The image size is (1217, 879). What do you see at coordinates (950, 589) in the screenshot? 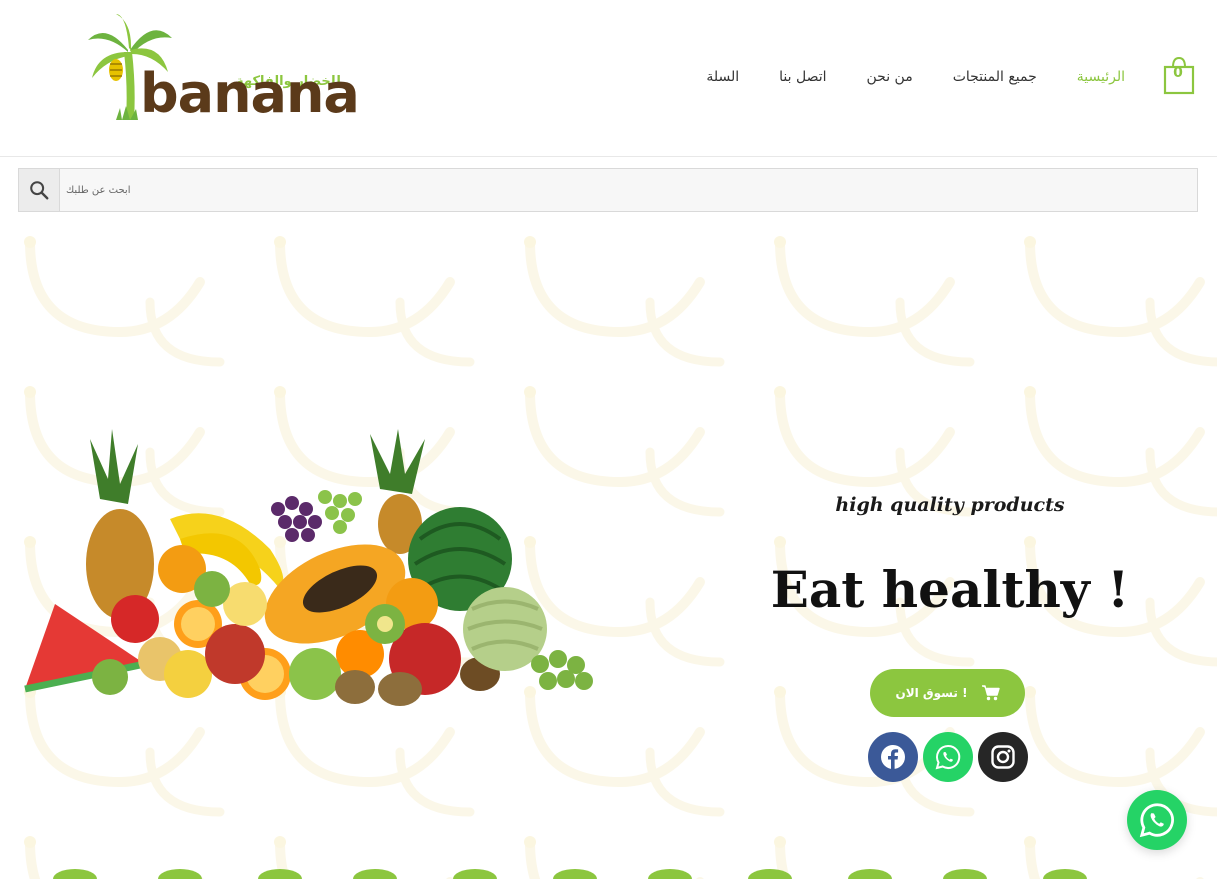
I see `hero-headline: Eat healthy !` at bounding box center [950, 589].